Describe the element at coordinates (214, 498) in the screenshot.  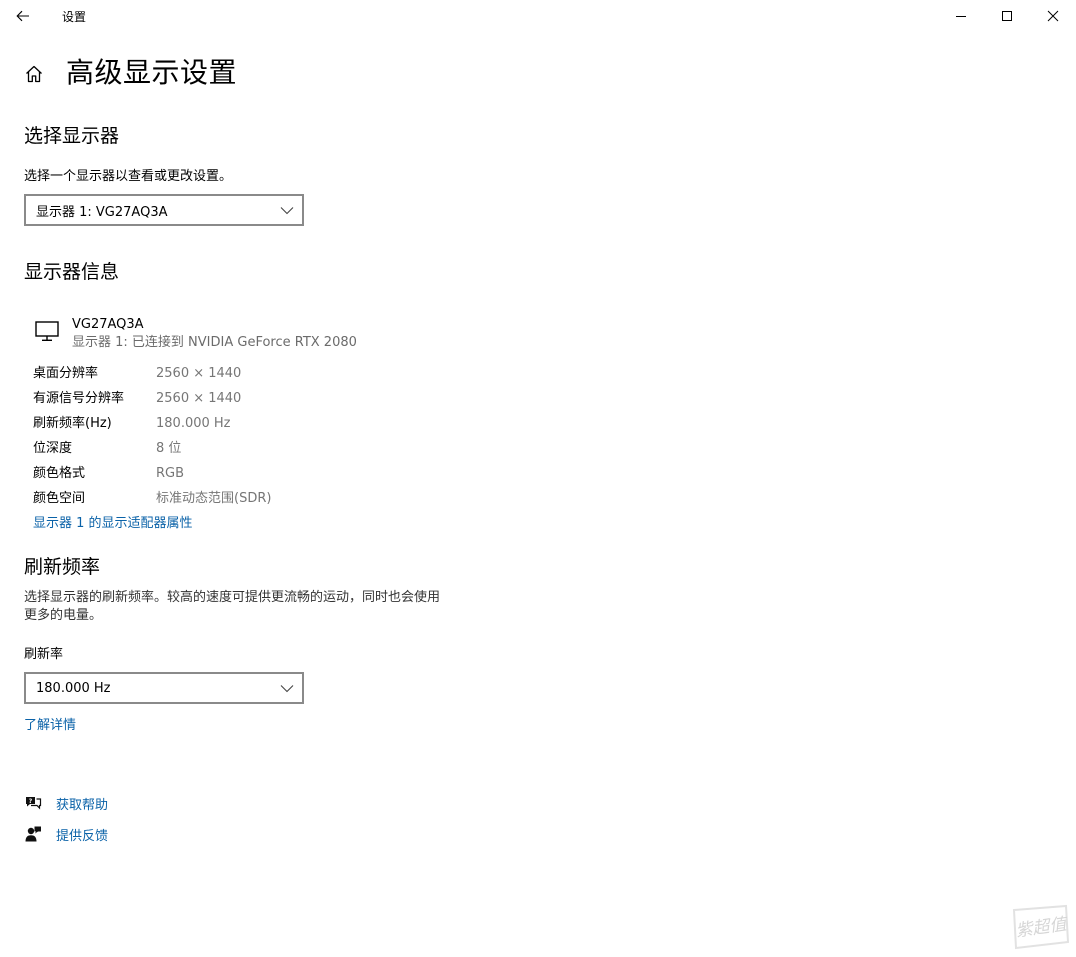
I see `info-value: 标准动态范围(SDR)` at that location.